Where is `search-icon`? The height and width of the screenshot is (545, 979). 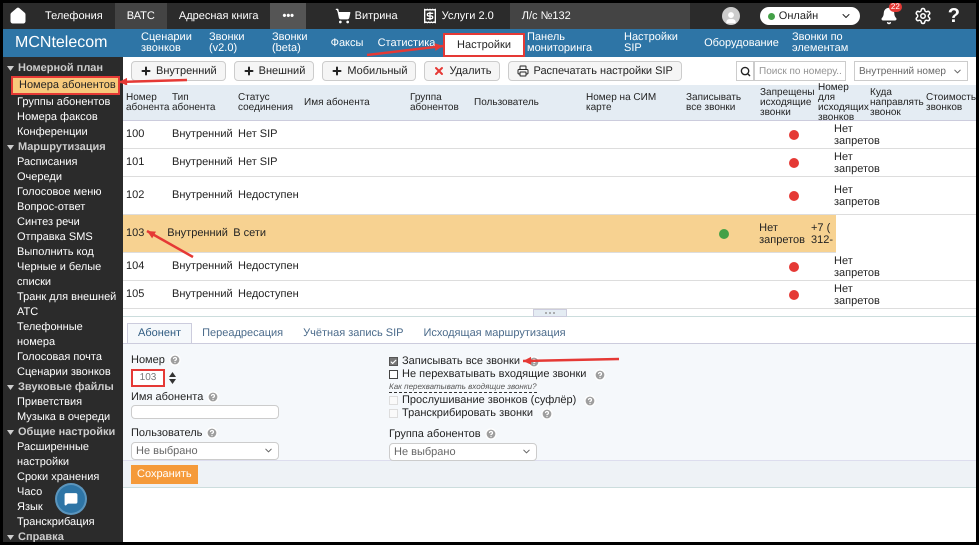
search-icon is located at coordinates (745, 71).